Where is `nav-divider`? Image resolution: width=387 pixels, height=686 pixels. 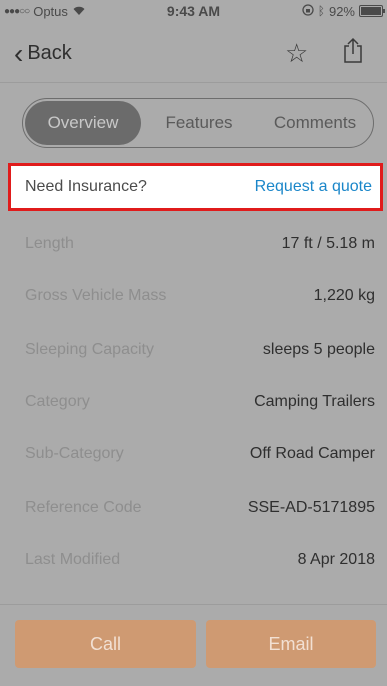
nav-divider is located at coordinates (193, 82).